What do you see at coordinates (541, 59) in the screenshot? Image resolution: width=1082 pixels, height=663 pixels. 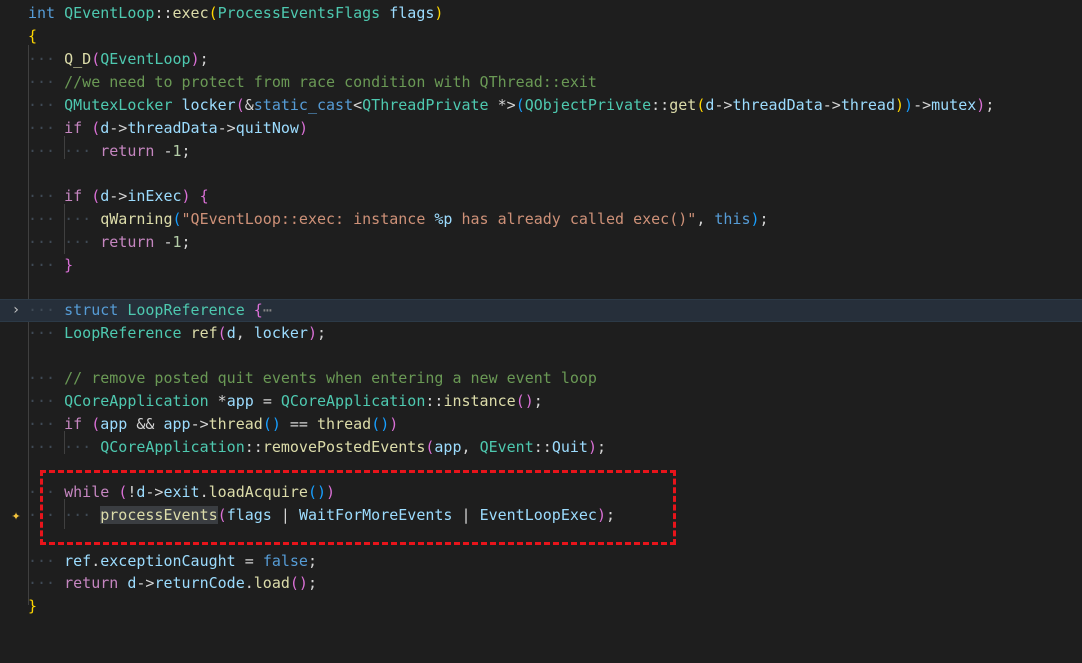 I see `code-line: ··· Q_D(QEventLoop);` at bounding box center [541, 59].